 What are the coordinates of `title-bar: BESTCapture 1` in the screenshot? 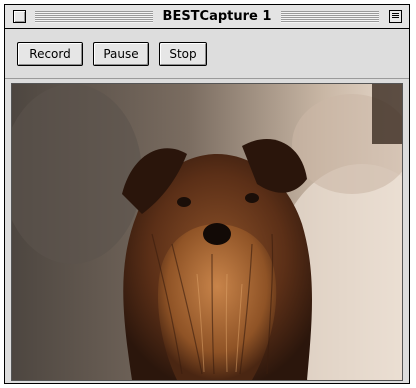 It's located at (207, 17).